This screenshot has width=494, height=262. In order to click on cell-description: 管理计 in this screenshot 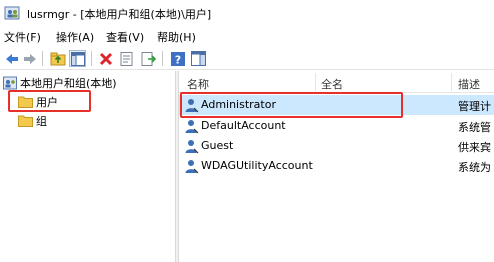, I will do `click(474, 106)`.